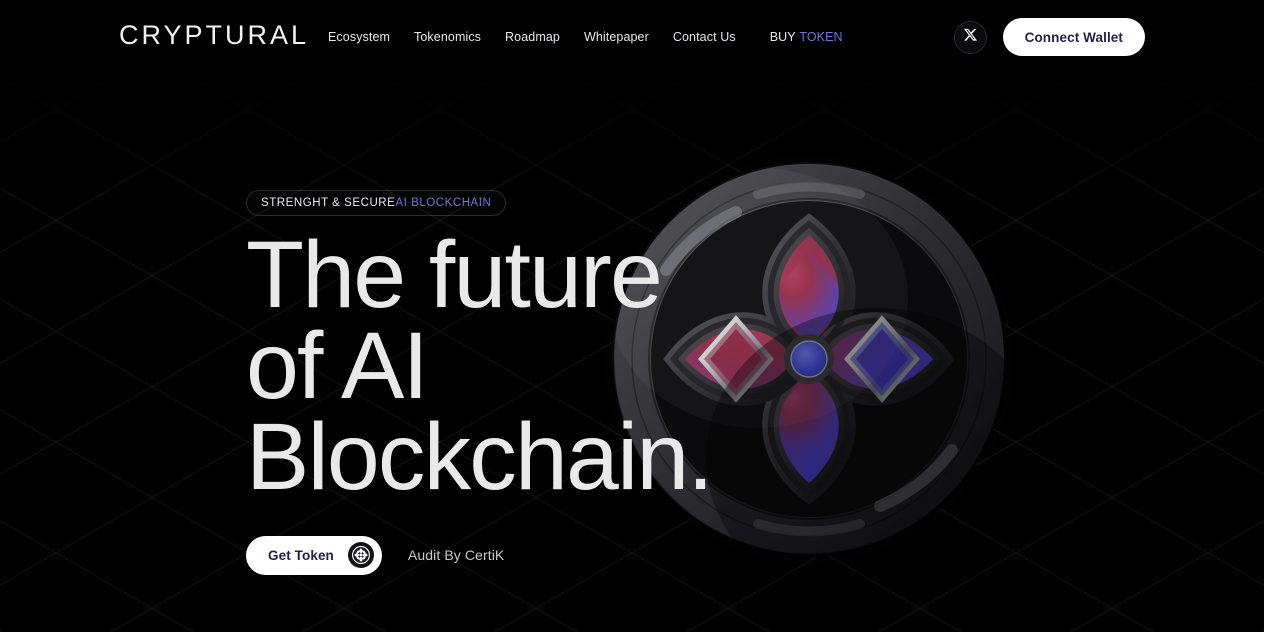 The height and width of the screenshot is (632, 1264). What do you see at coordinates (214, 35) in the screenshot?
I see `brand-logo: CRYPTURAL` at bounding box center [214, 35].